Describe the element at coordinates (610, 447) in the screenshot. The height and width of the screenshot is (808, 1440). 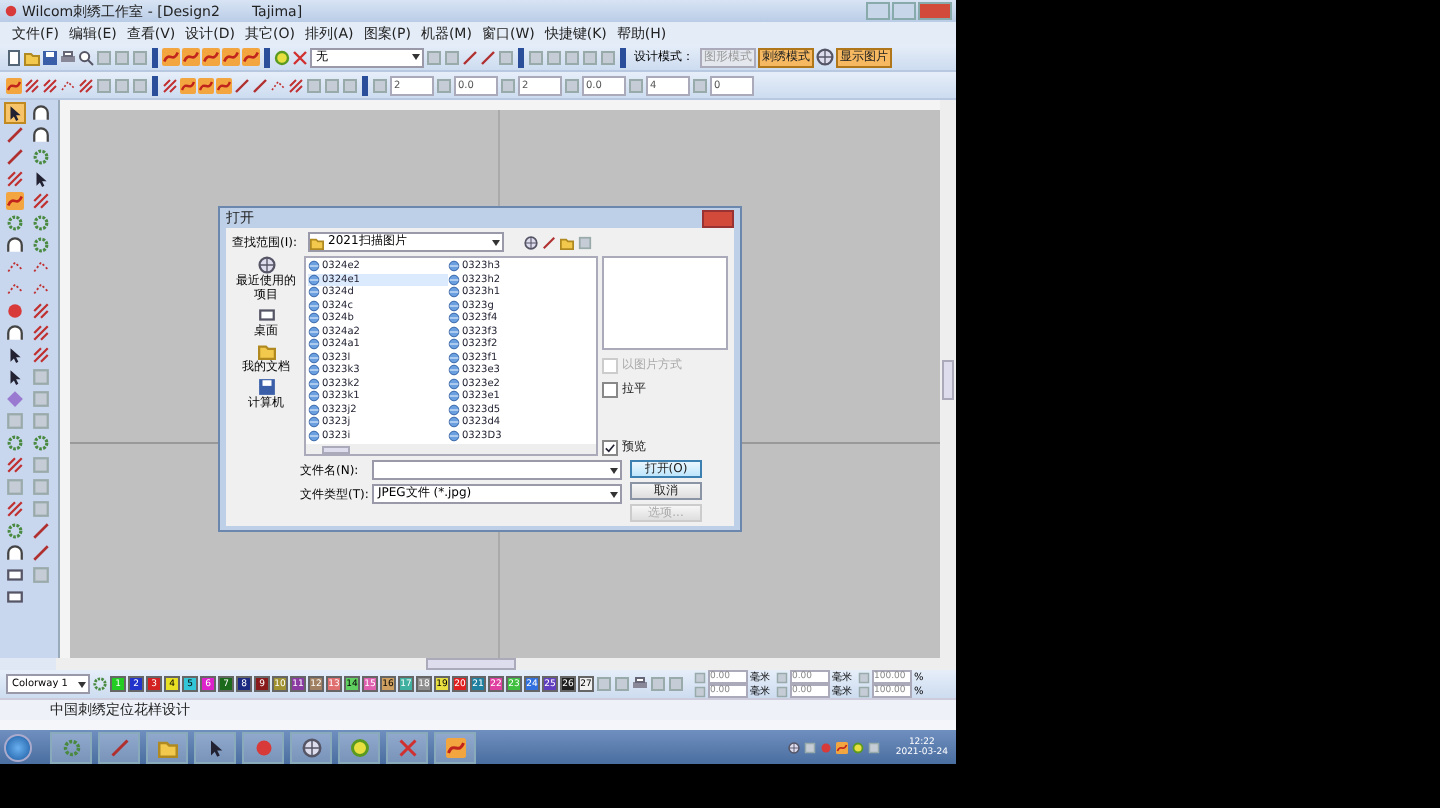
I see `check-icon` at that location.